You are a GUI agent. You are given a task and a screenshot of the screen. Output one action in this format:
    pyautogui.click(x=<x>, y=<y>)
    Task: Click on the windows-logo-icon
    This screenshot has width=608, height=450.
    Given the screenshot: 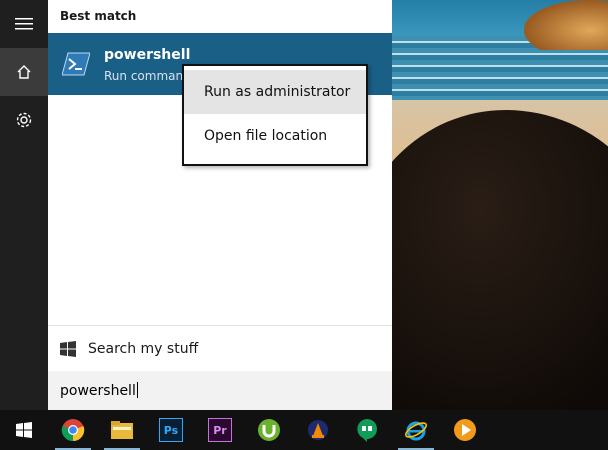 What is the action you would take?
    pyautogui.click(x=68, y=349)
    